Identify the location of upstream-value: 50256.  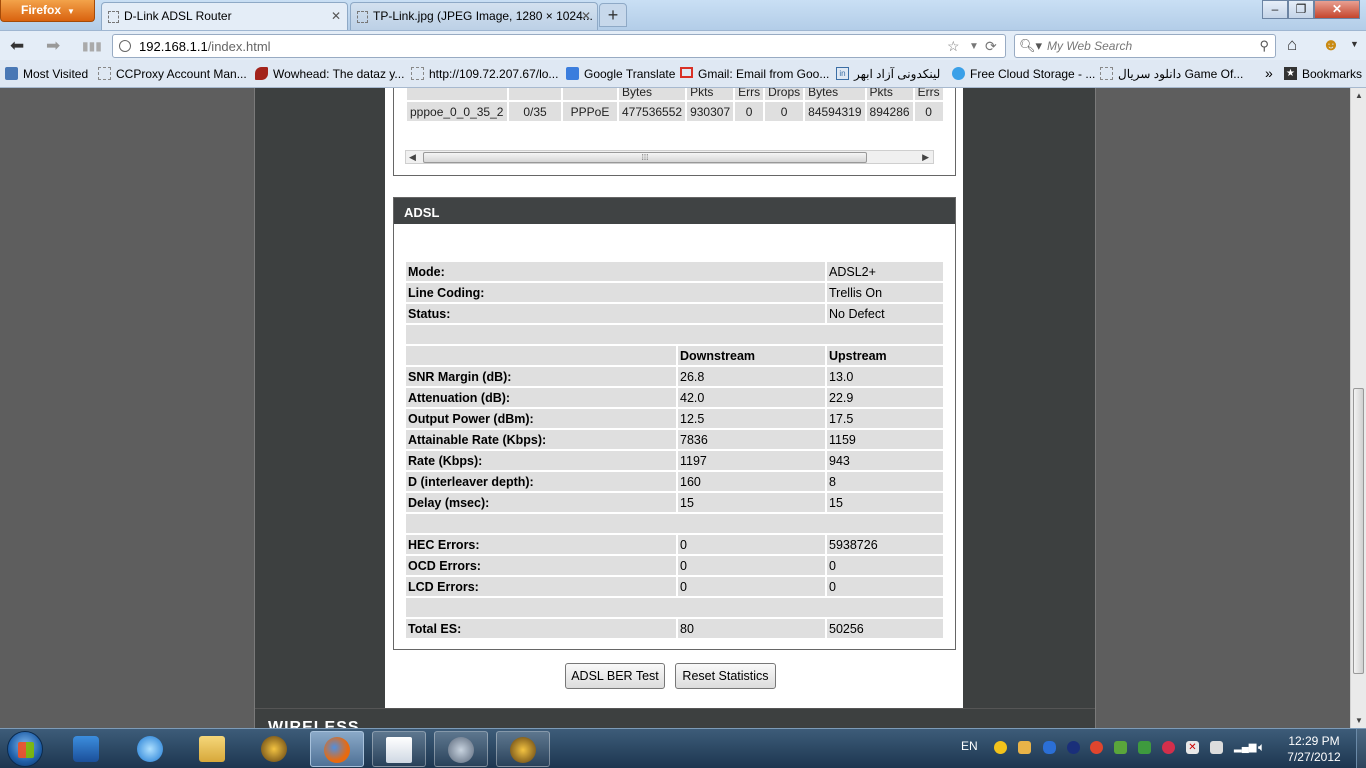
(885, 628).